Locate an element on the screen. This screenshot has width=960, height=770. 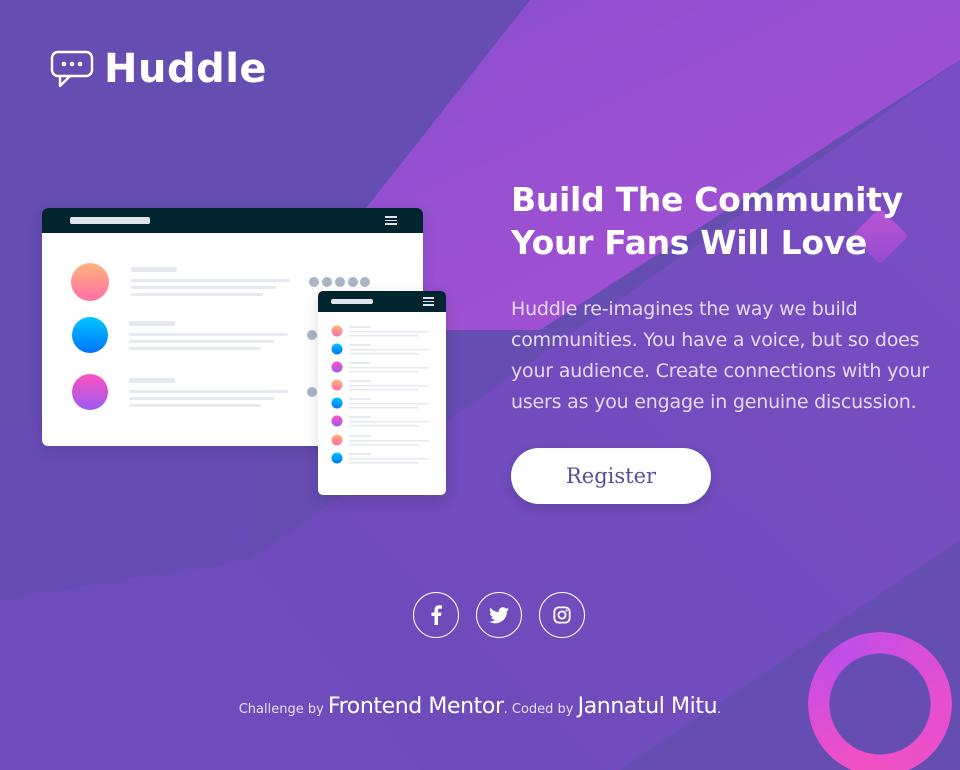
social-links is located at coordinates (499, 615).